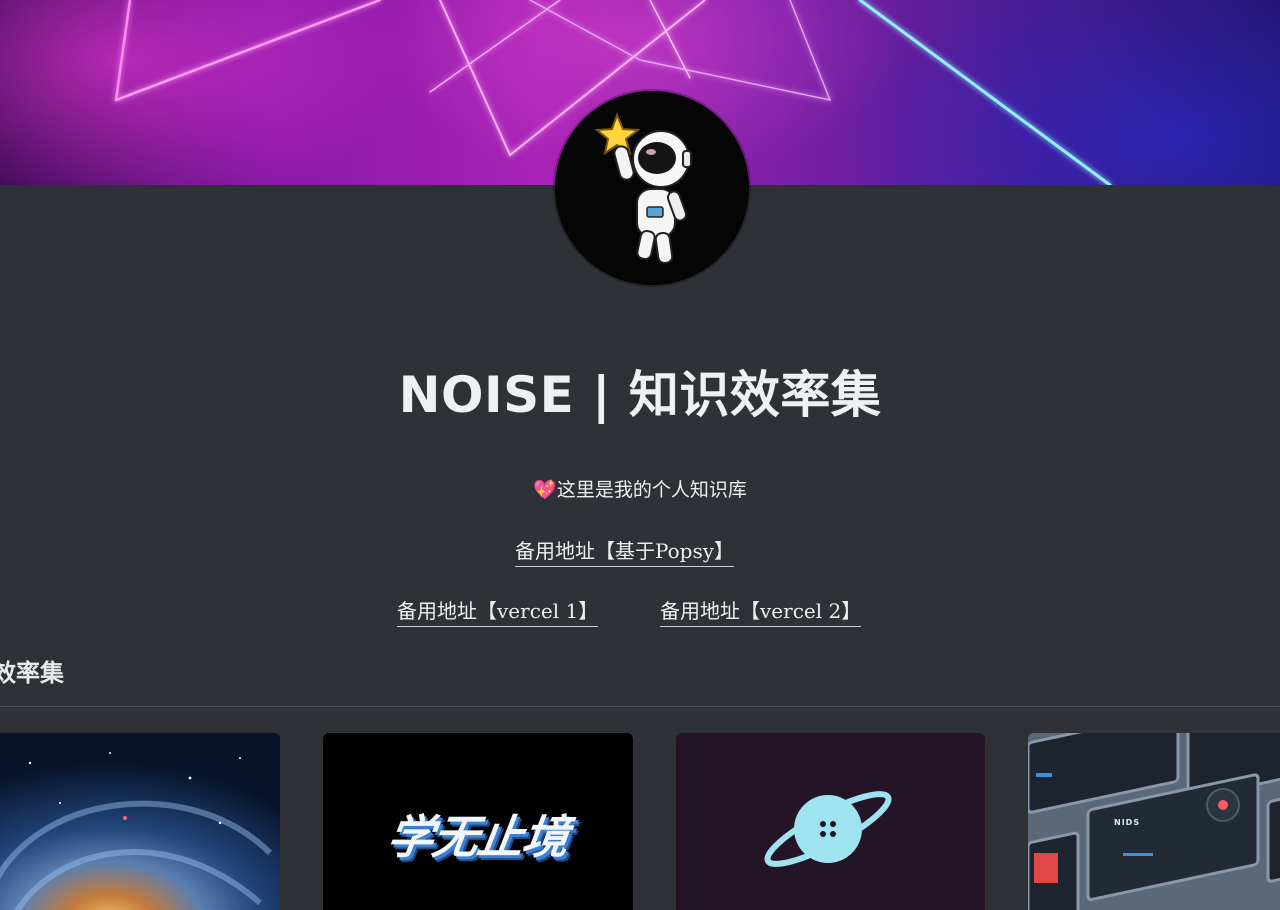 This screenshot has height=910, width=1280. What do you see at coordinates (477, 837) in the screenshot?
I see `learning-image: 学无止境` at bounding box center [477, 837].